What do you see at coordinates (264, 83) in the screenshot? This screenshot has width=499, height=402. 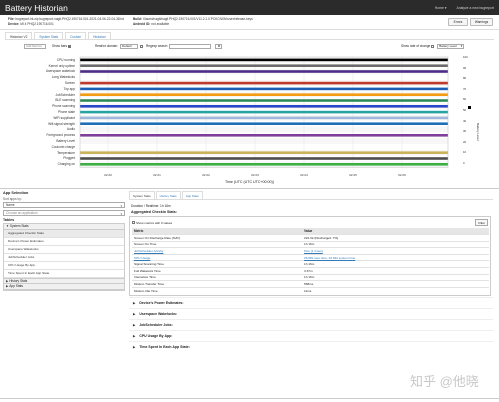 I see `timeline-bar-screen` at bounding box center [264, 83].